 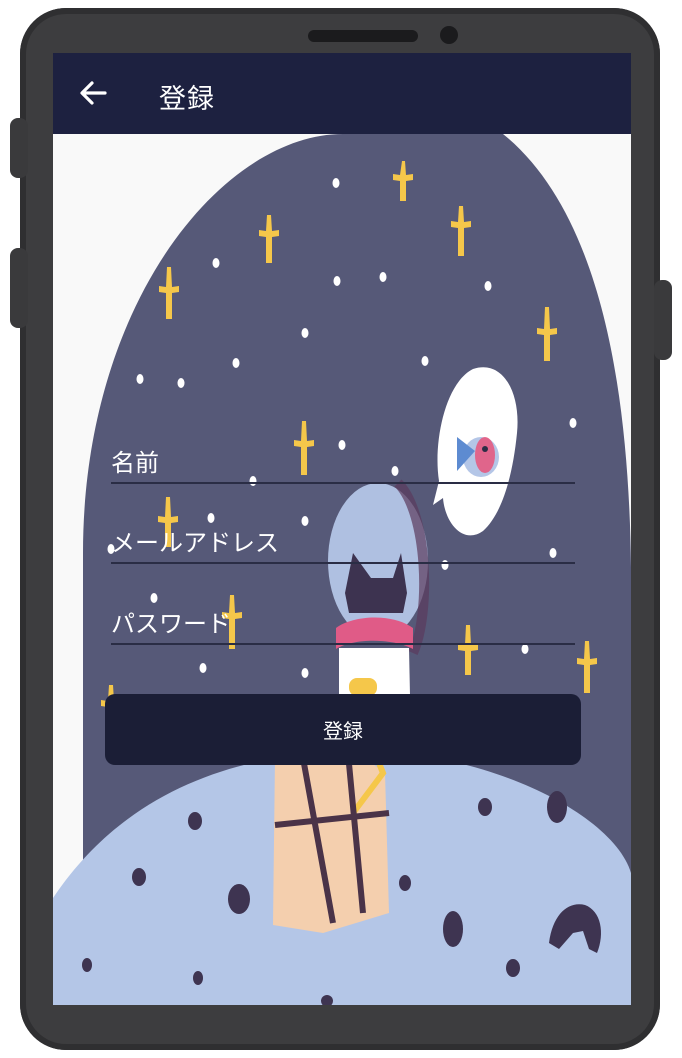 I want to click on password-input, so click(x=345, y=624).